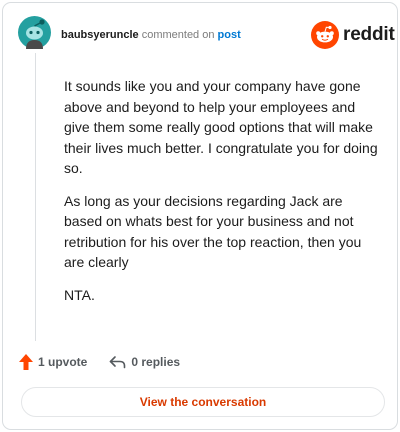 Image resolution: width=400 pixels, height=432 pixels. Describe the element at coordinates (63, 362) in the screenshot. I see `upvote-count: 1 upvote` at that location.